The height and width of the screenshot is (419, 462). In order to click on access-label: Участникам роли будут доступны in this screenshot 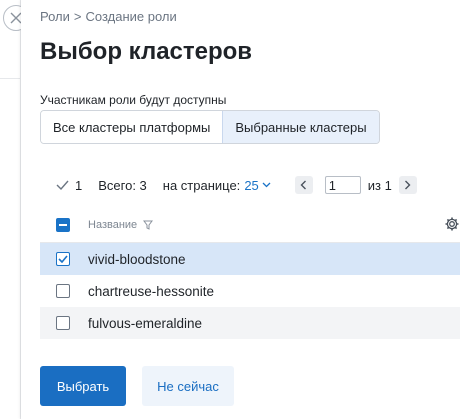, I will do `click(133, 100)`.